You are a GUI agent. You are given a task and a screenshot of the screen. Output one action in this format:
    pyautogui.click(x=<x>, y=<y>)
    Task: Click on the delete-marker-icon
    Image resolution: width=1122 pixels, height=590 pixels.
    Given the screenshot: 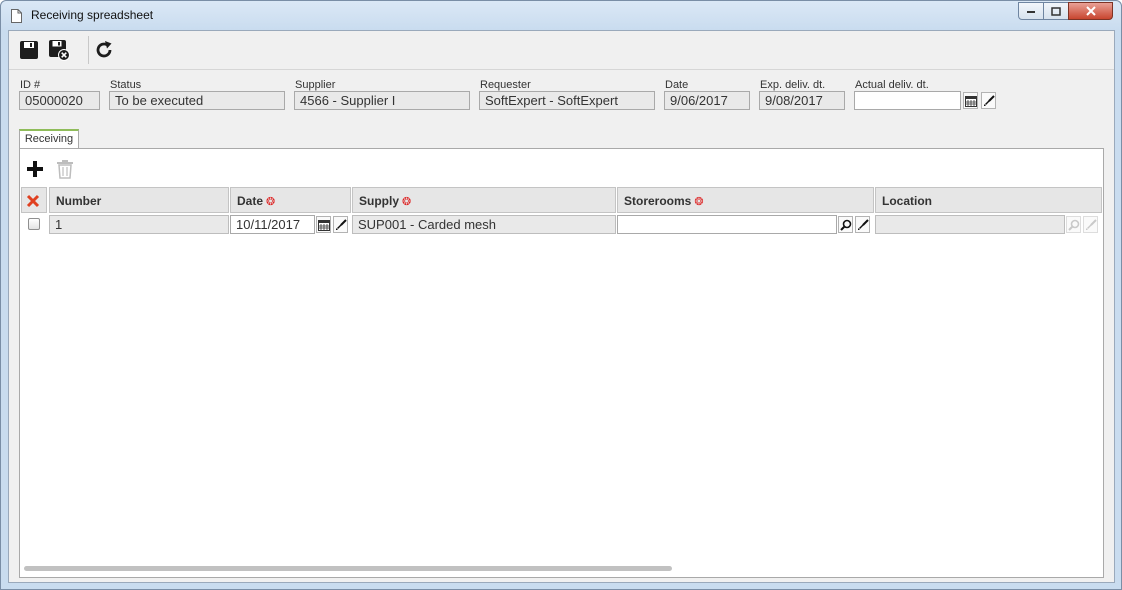 What is the action you would take?
    pyautogui.click(x=33, y=201)
    